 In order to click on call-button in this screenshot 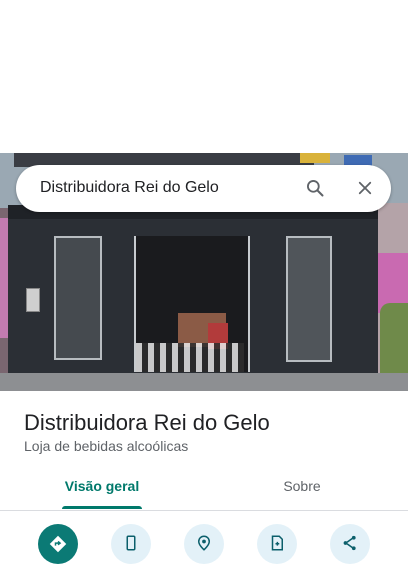, I will do `click(131, 544)`.